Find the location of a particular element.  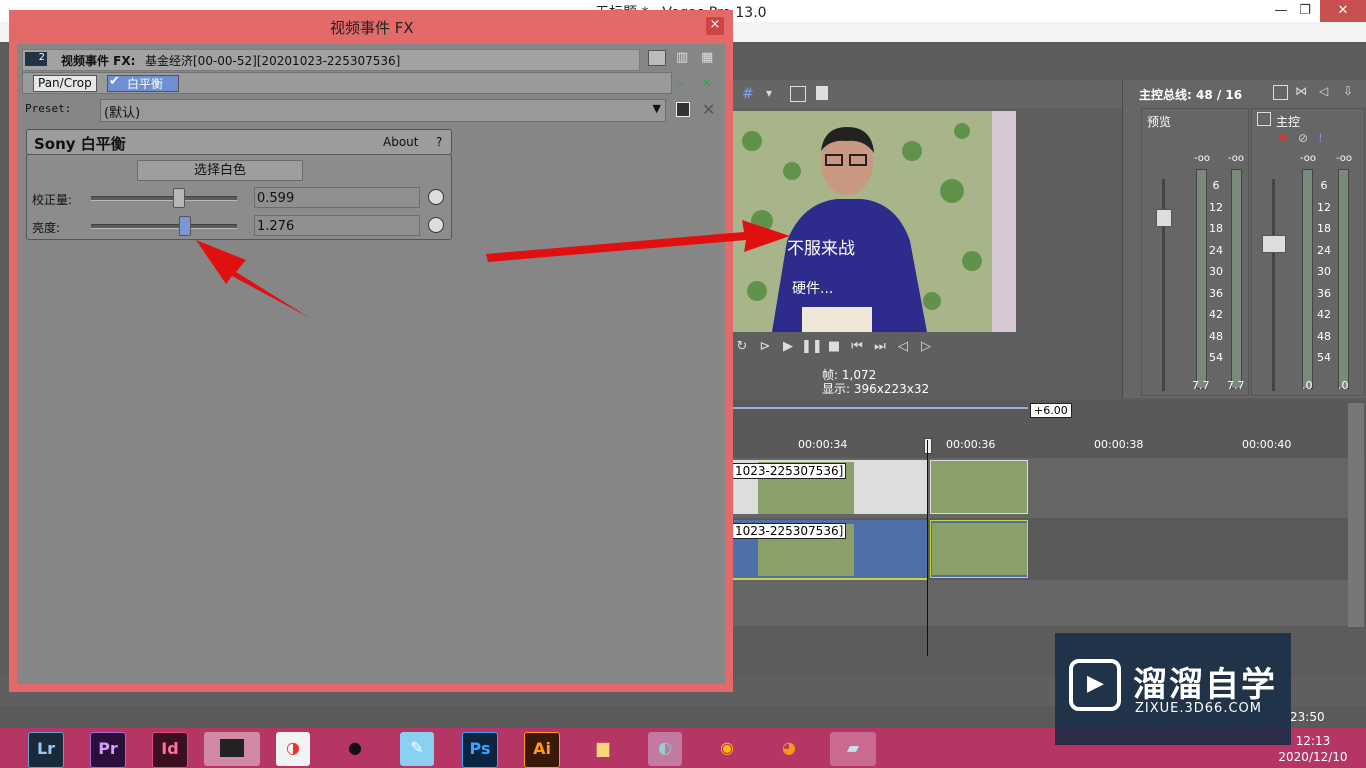

notes-app-icon: ✎ is located at coordinates (417, 749).